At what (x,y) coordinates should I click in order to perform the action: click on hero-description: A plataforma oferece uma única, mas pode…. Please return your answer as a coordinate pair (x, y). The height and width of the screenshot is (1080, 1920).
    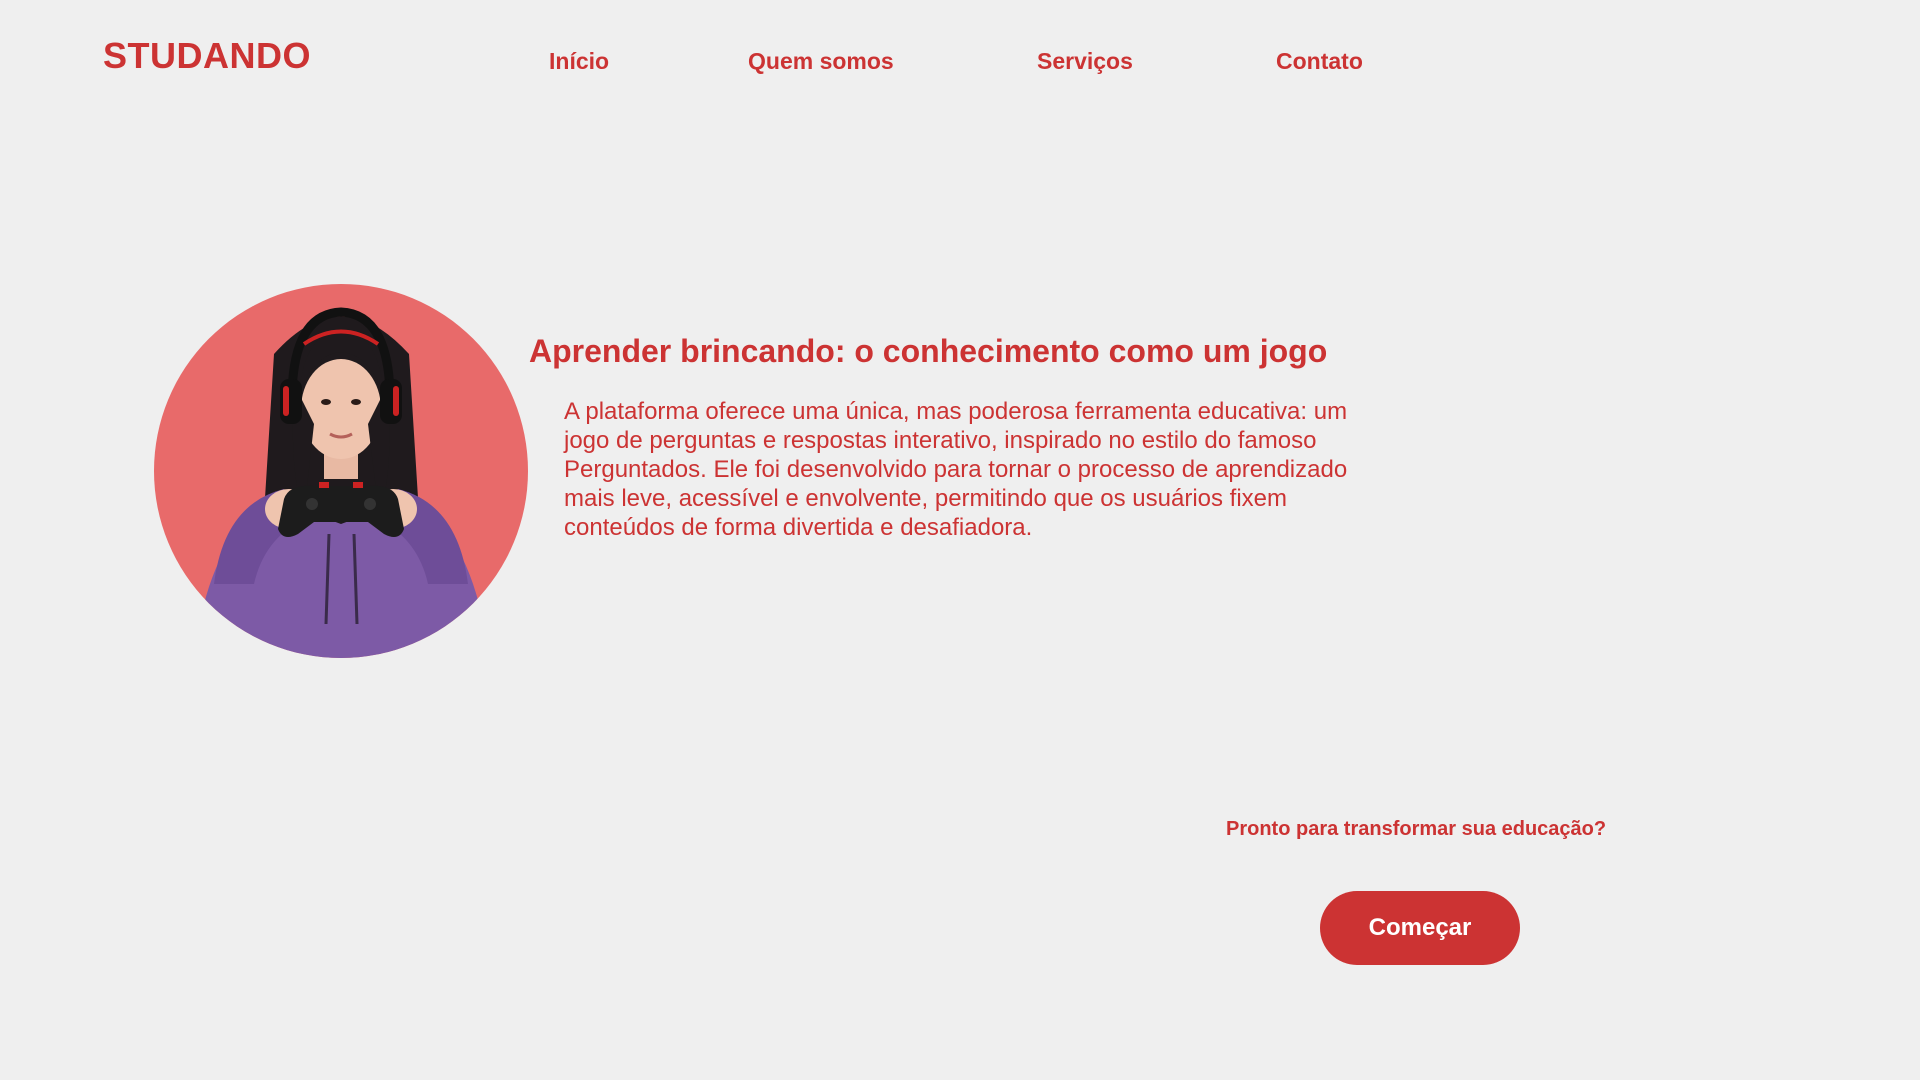
    Looking at the image, I should click on (956, 469).